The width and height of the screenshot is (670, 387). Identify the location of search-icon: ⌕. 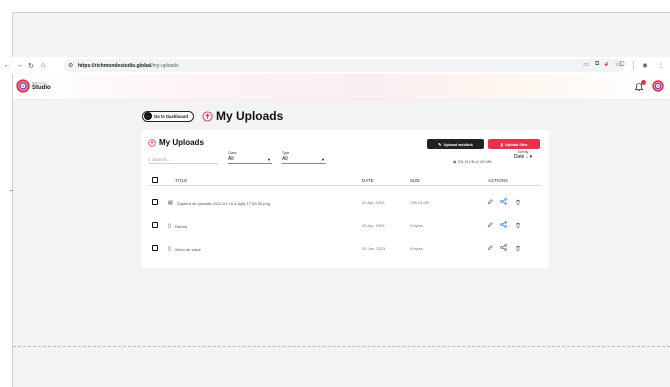
(149, 159).